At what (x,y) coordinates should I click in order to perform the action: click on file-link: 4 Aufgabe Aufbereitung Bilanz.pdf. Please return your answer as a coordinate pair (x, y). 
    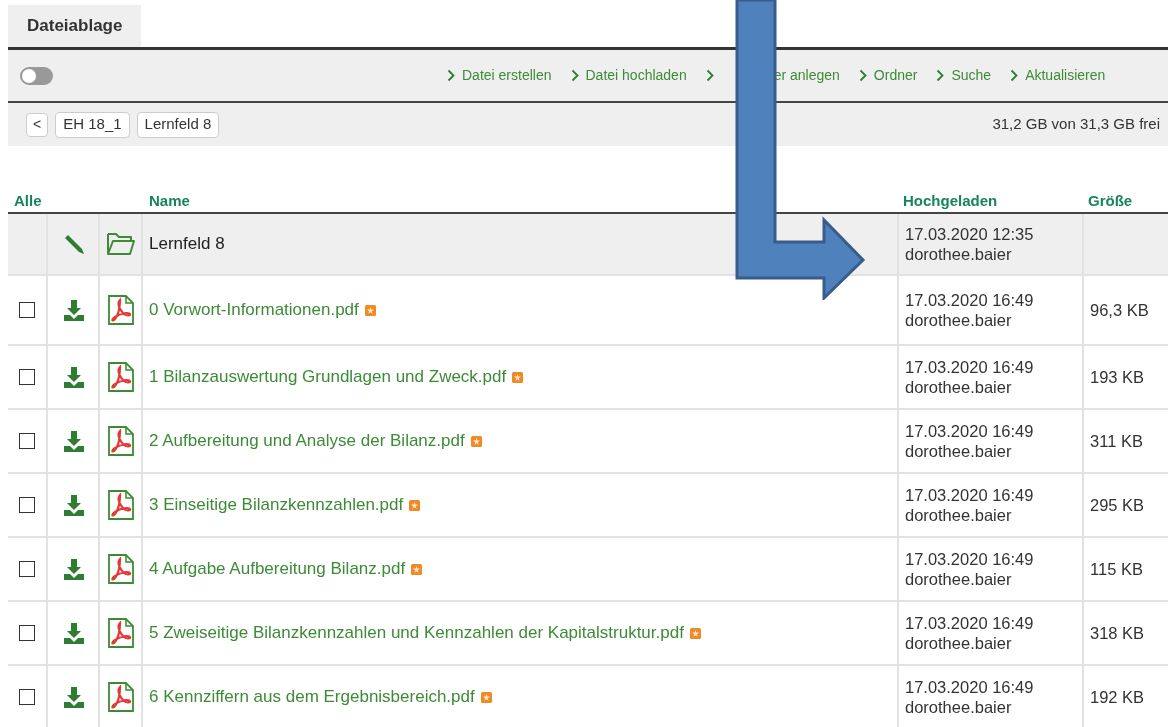
    Looking at the image, I should click on (277, 569).